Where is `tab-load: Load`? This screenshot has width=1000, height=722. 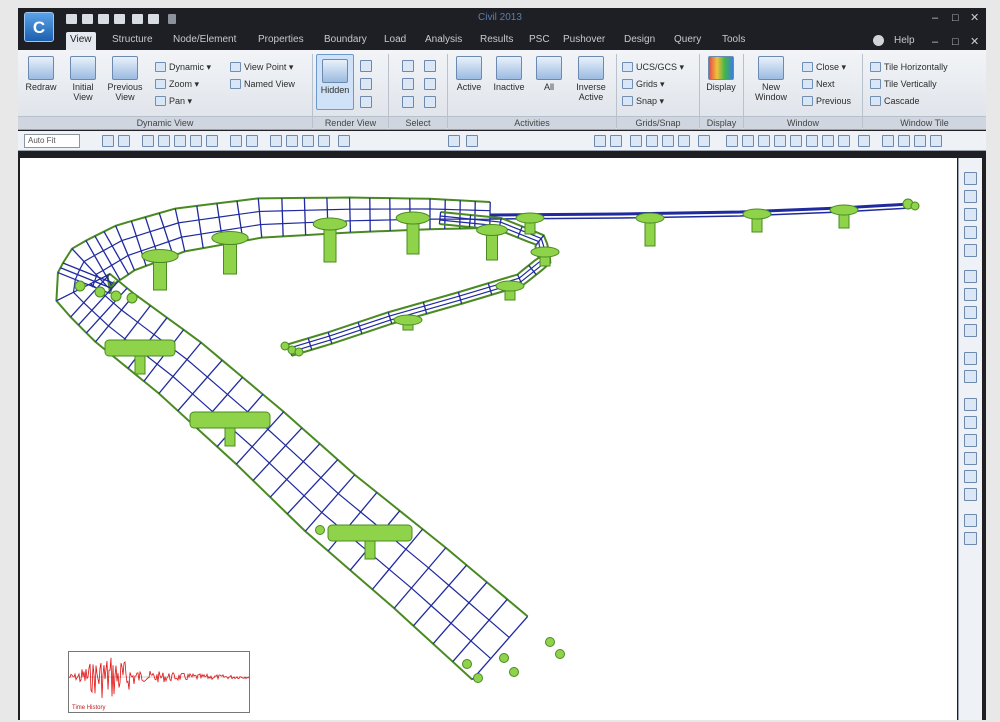 tab-load: Load is located at coordinates (395, 42).